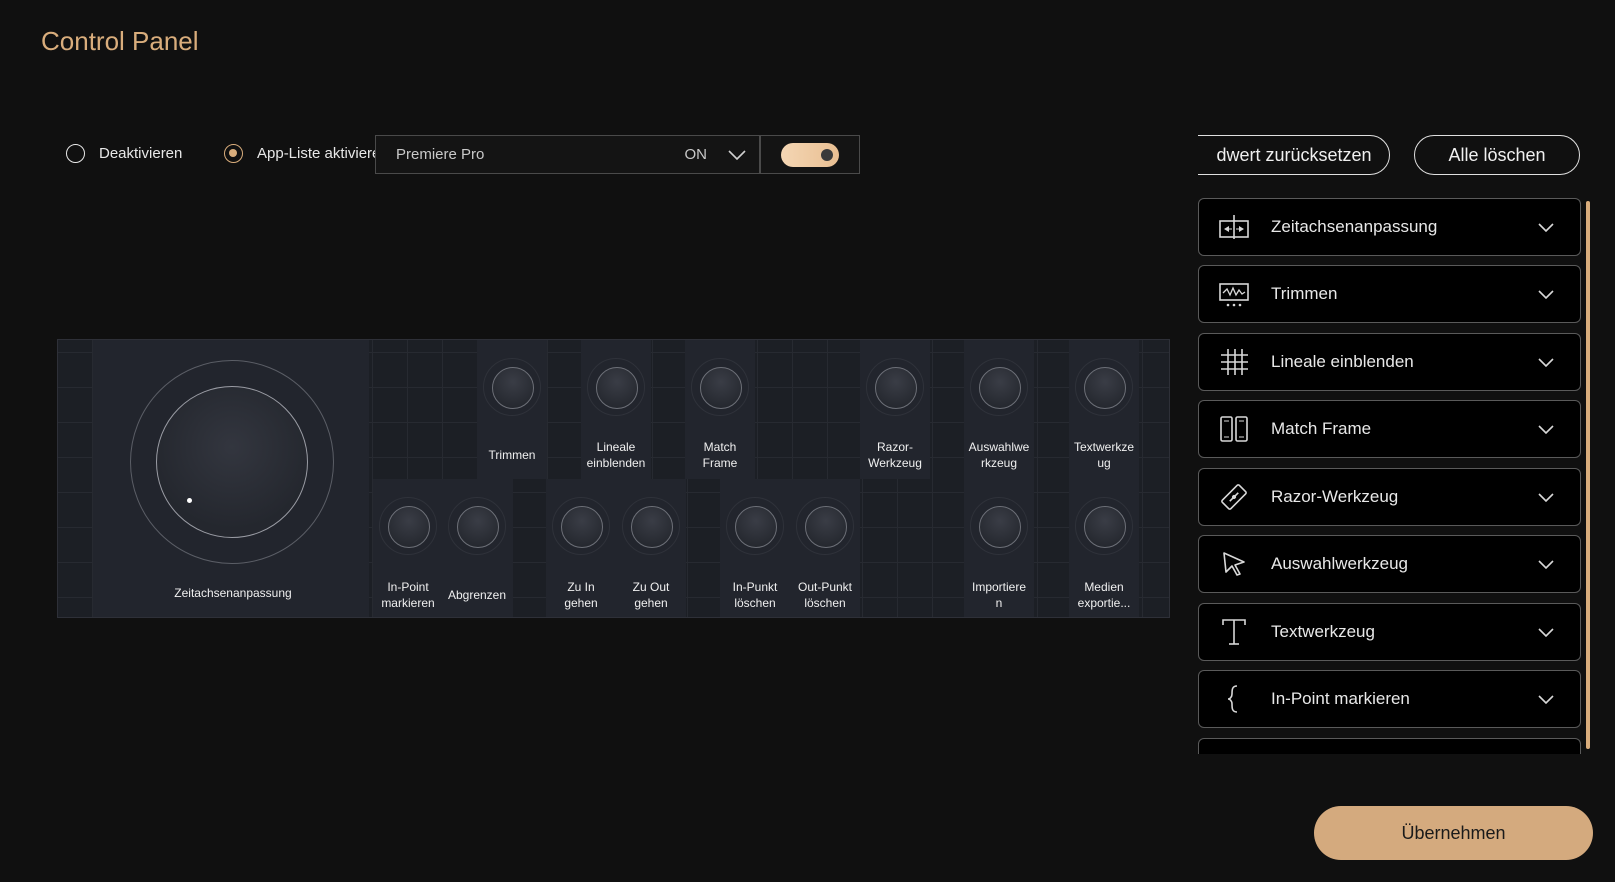 Image resolution: width=1615 pixels, height=882 pixels. Describe the element at coordinates (616, 455) in the screenshot. I see `knob-label: Lineale einblenden` at that location.